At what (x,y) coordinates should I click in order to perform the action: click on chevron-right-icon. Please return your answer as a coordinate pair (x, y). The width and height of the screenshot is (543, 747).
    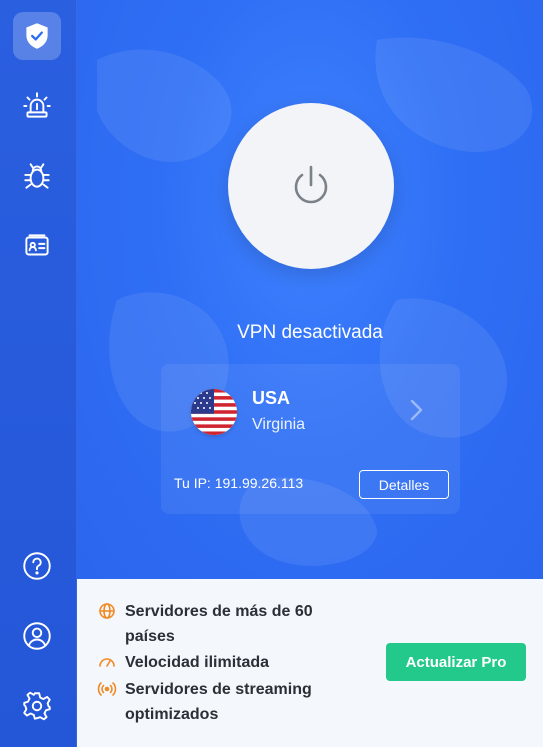
    Looking at the image, I should click on (416, 410).